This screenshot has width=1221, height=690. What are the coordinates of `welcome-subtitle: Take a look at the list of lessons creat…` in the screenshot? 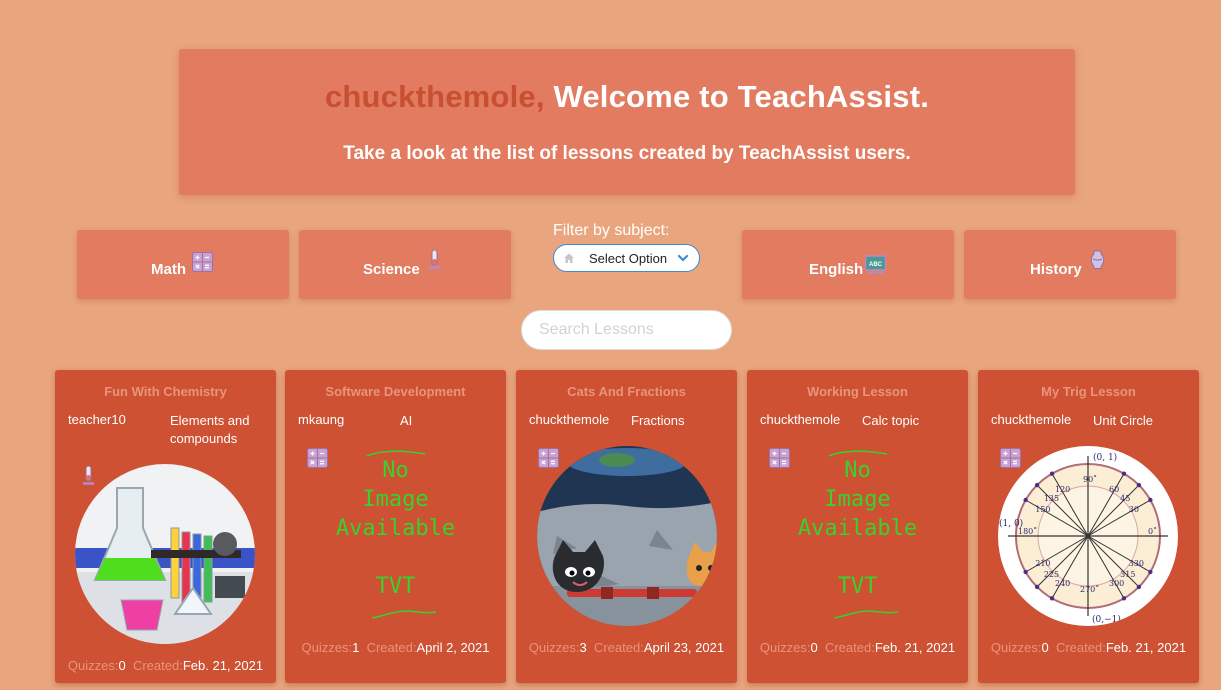 It's located at (627, 153).